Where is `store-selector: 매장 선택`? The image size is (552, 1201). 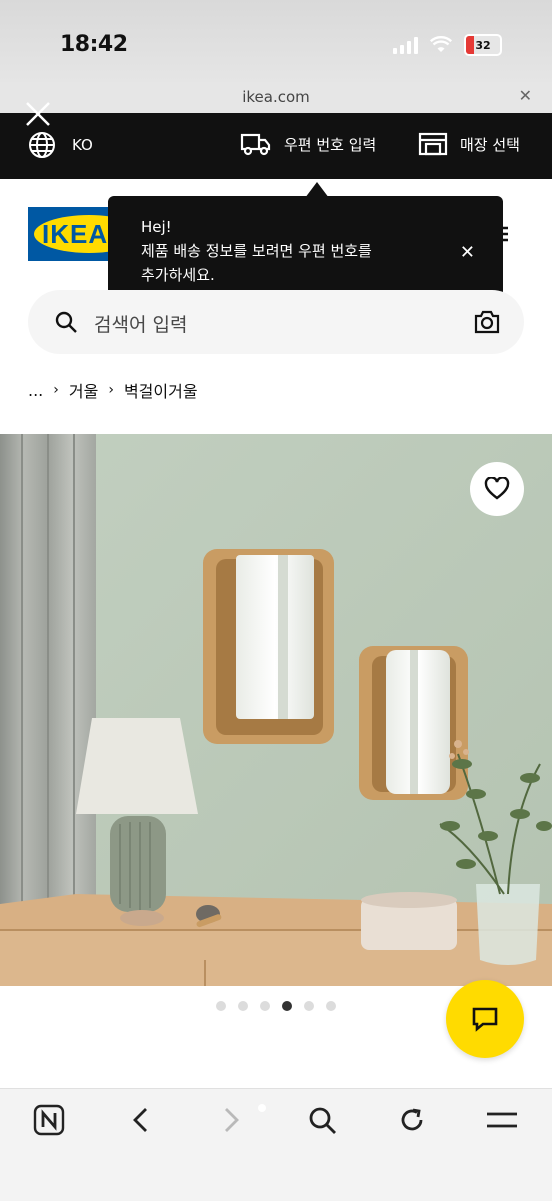 store-selector: 매장 선택 is located at coordinates (469, 144).